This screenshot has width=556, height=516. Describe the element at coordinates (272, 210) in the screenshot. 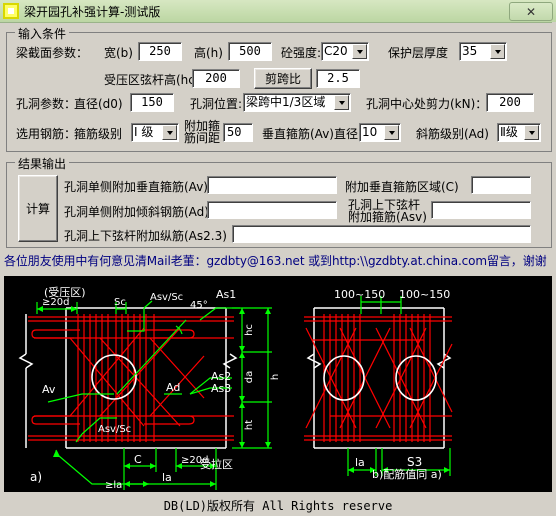

I see `ad-output` at that location.